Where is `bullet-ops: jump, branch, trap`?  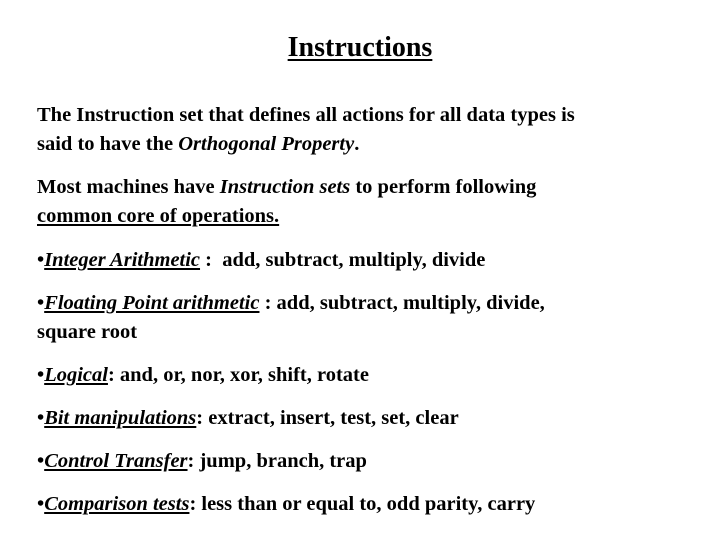
bullet-ops: jump, branch, trap is located at coordinates (283, 461).